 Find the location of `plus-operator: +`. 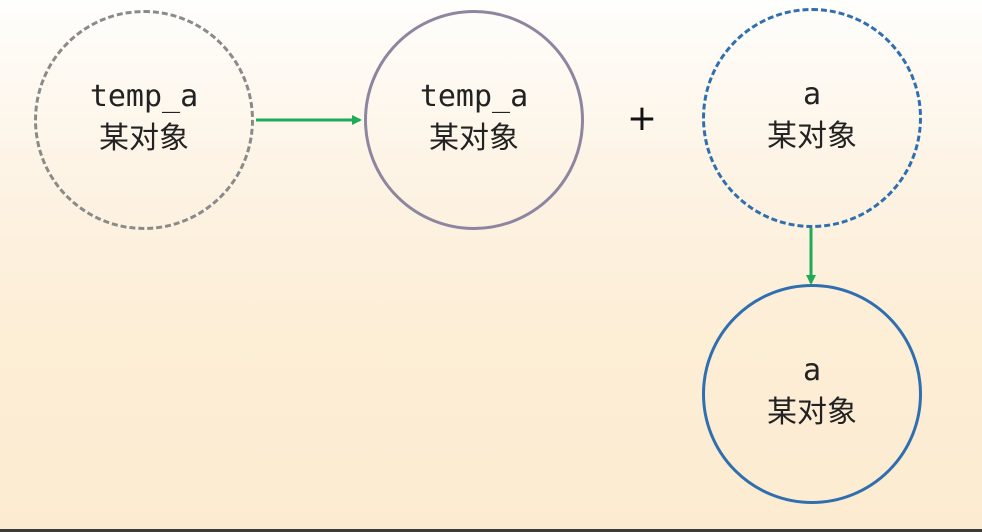

plus-operator: + is located at coordinates (642, 118).